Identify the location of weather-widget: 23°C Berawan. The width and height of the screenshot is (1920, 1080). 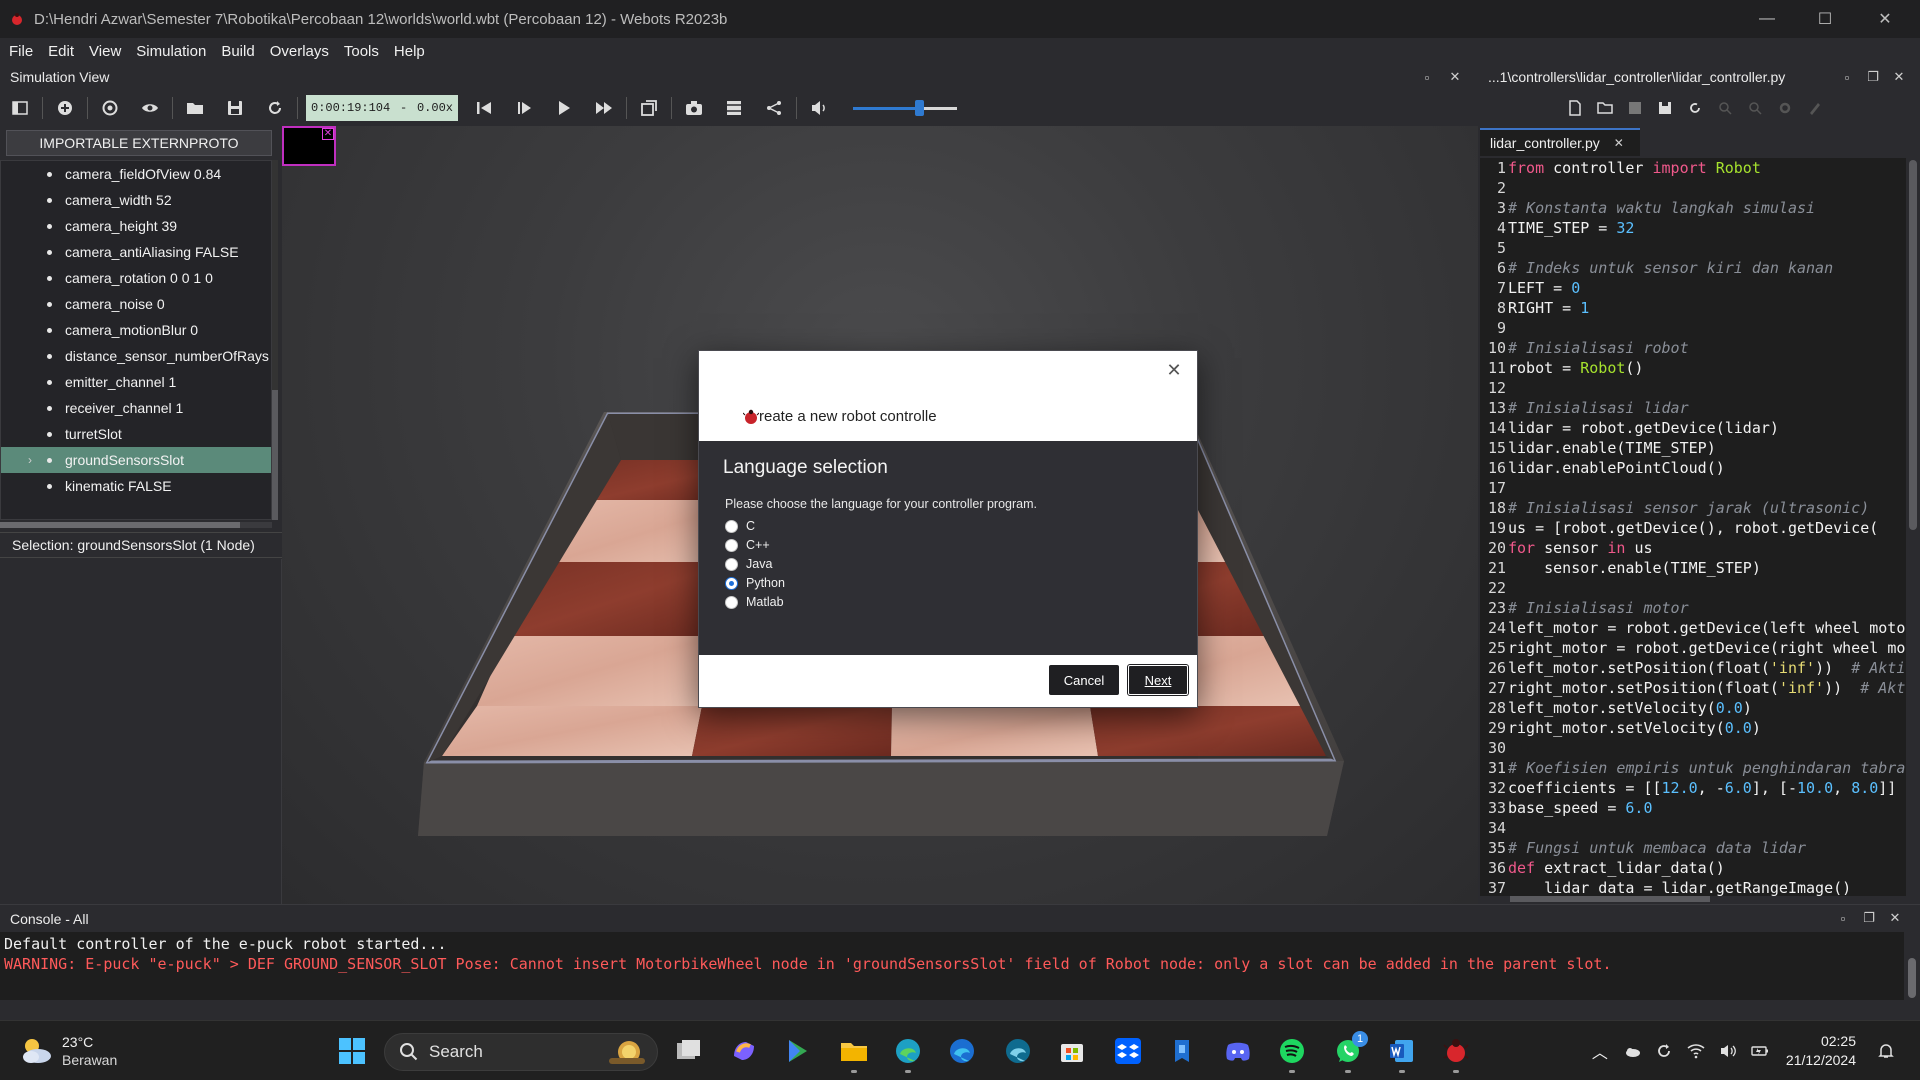
(67, 1051).